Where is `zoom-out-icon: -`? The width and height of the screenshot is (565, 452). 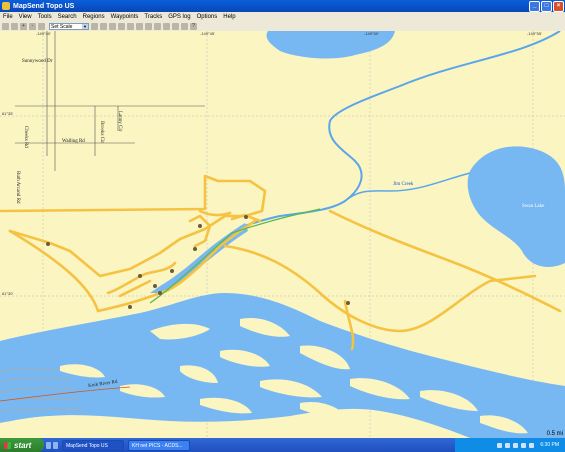
zoom-out-icon: - is located at coordinates (32, 26).